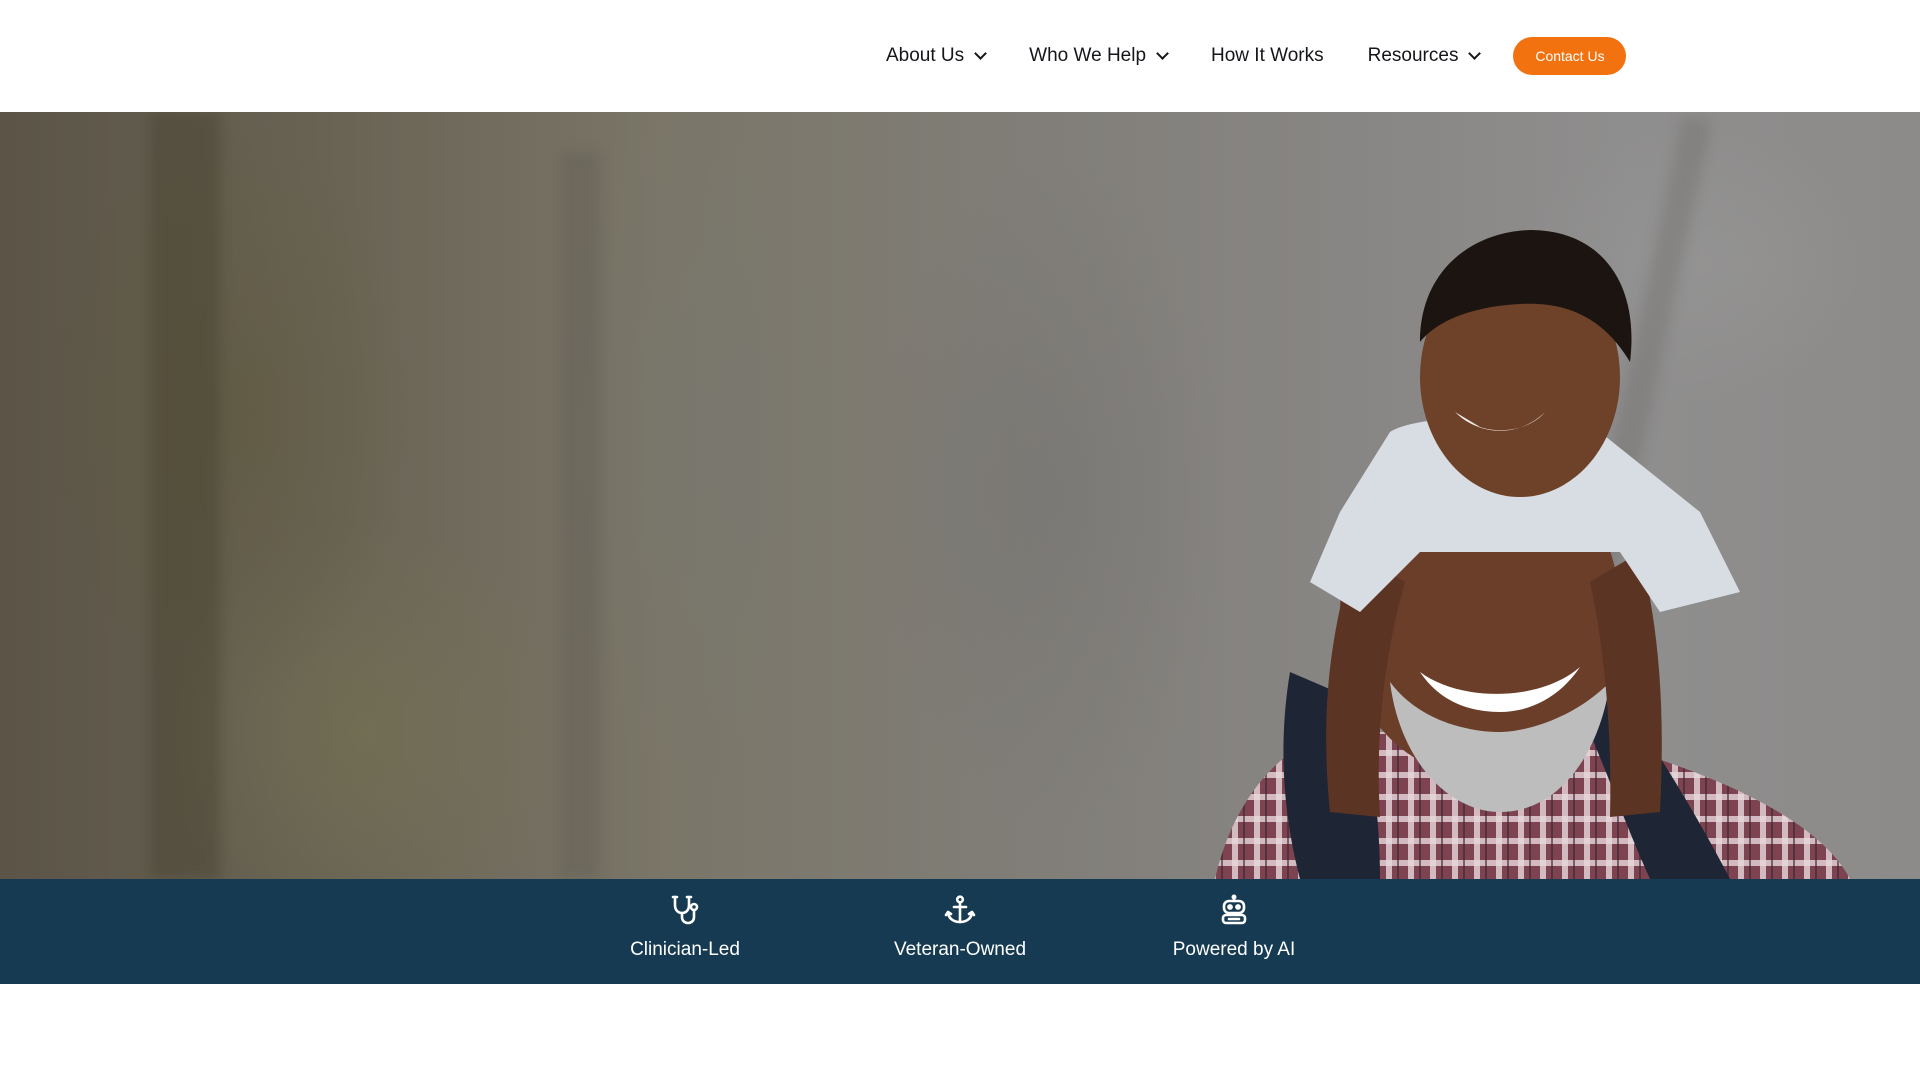 The image size is (1920, 1080). I want to click on feature-label: Powered by AI, so click(1234, 949).